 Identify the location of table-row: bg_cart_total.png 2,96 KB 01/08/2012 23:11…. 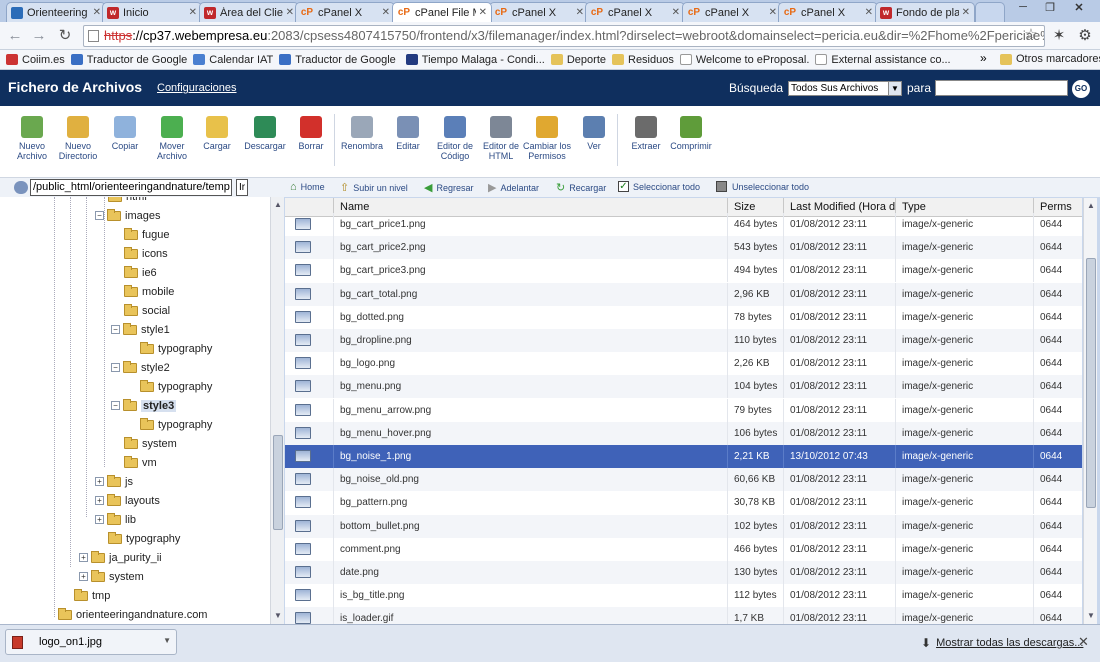
(683, 294).